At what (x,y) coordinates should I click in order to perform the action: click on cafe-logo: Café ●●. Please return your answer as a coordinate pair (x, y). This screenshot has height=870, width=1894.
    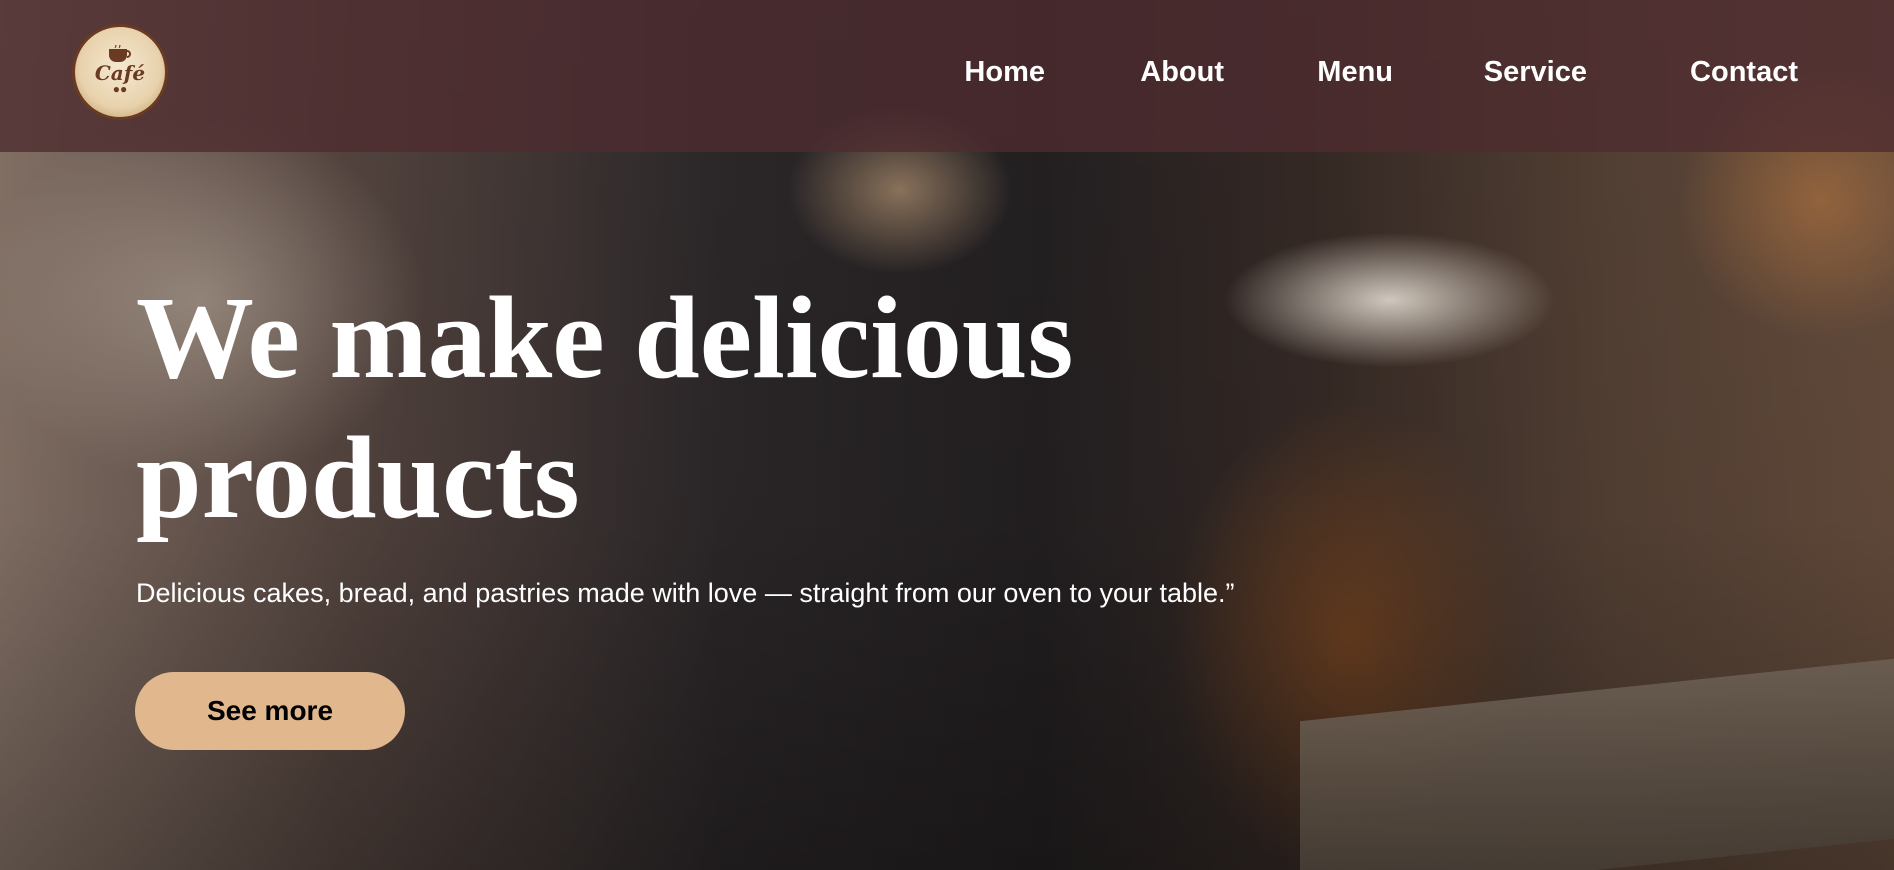
    Looking at the image, I should click on (120, 72).